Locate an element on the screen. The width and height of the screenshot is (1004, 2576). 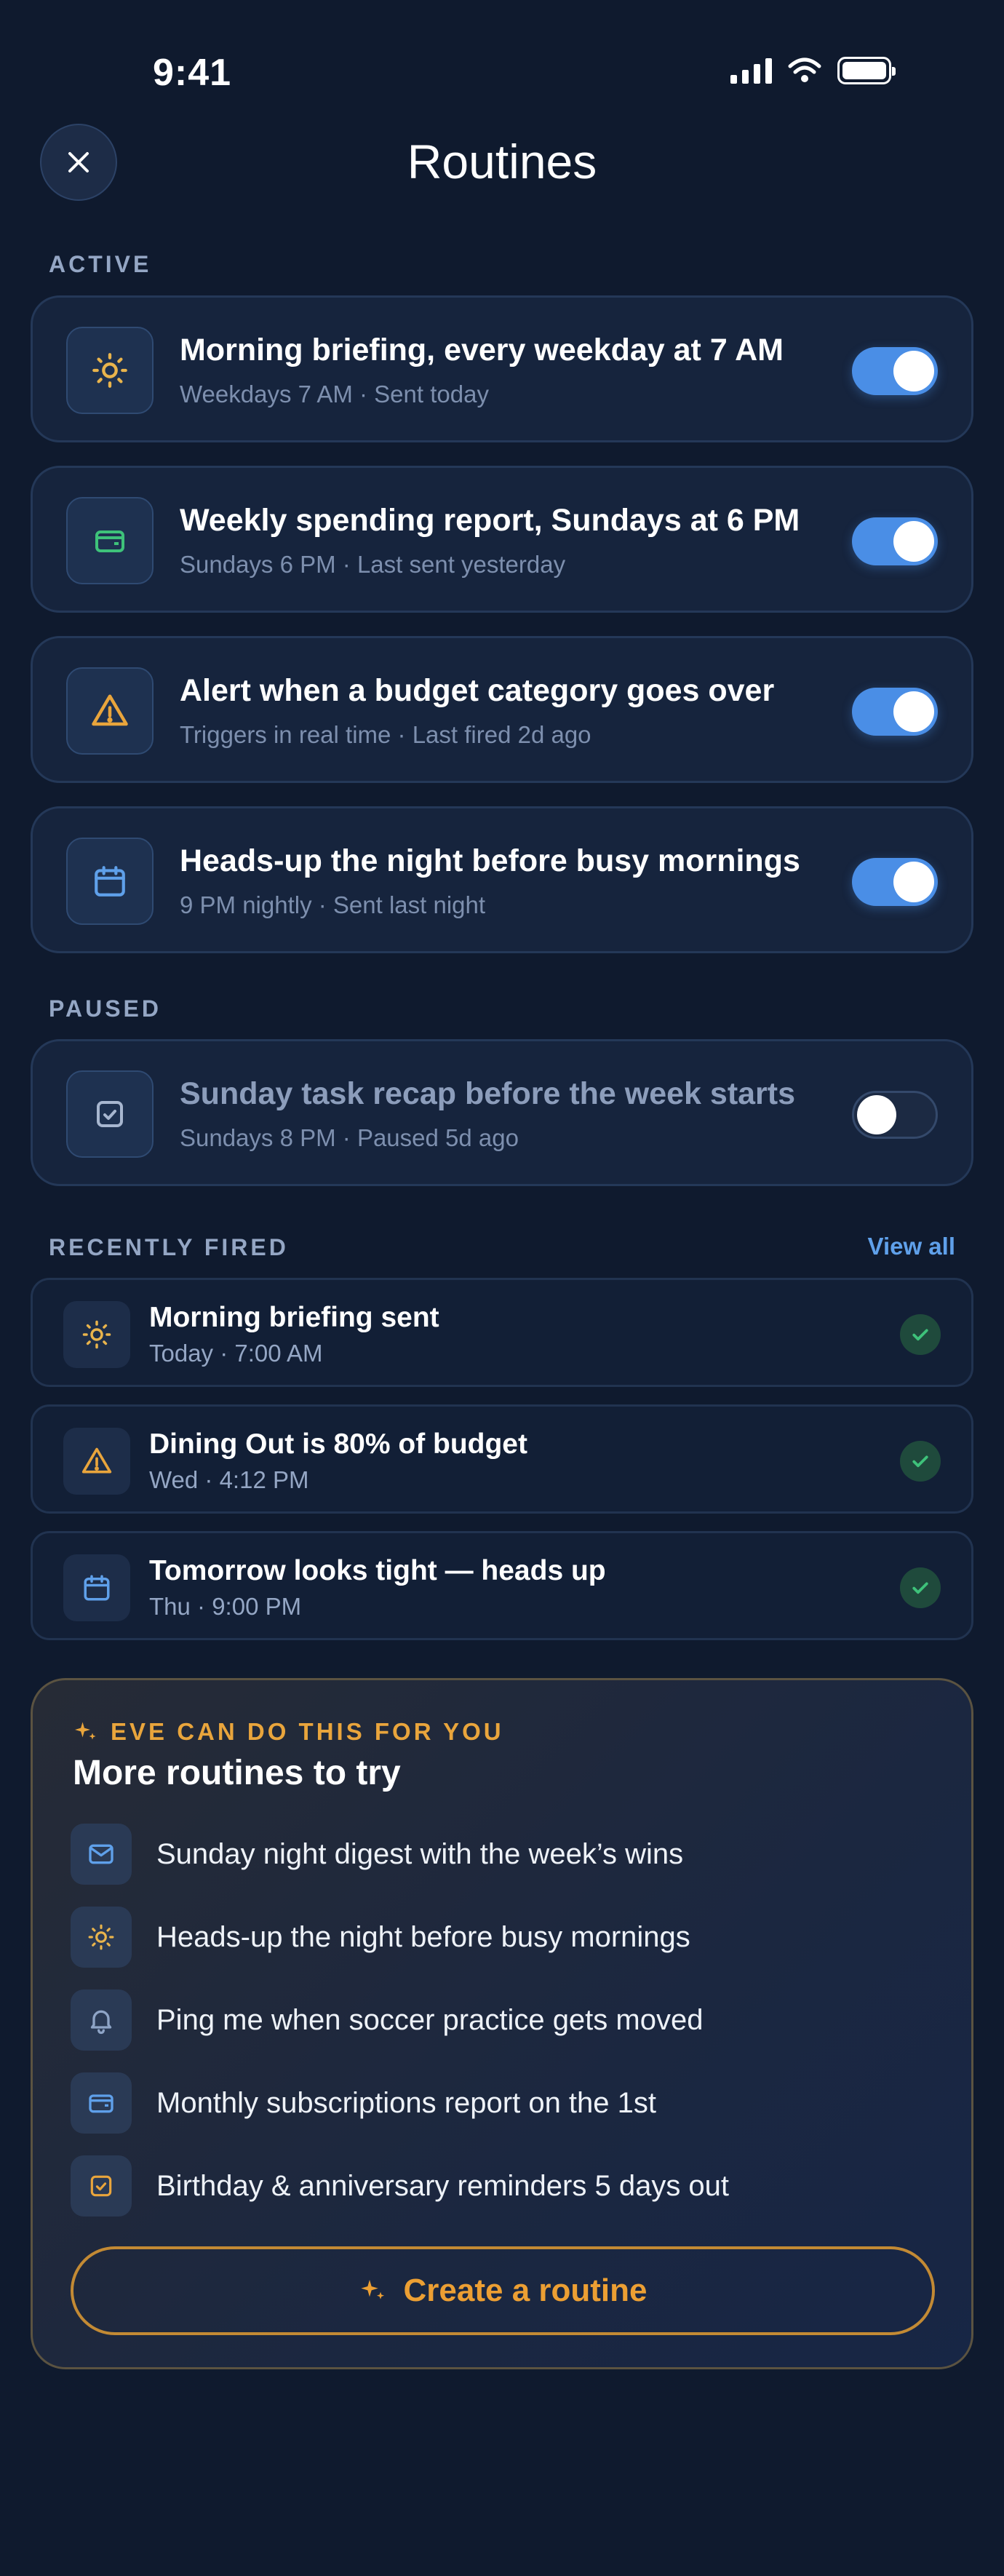
battery-icon is located at coordinates (866, 70).